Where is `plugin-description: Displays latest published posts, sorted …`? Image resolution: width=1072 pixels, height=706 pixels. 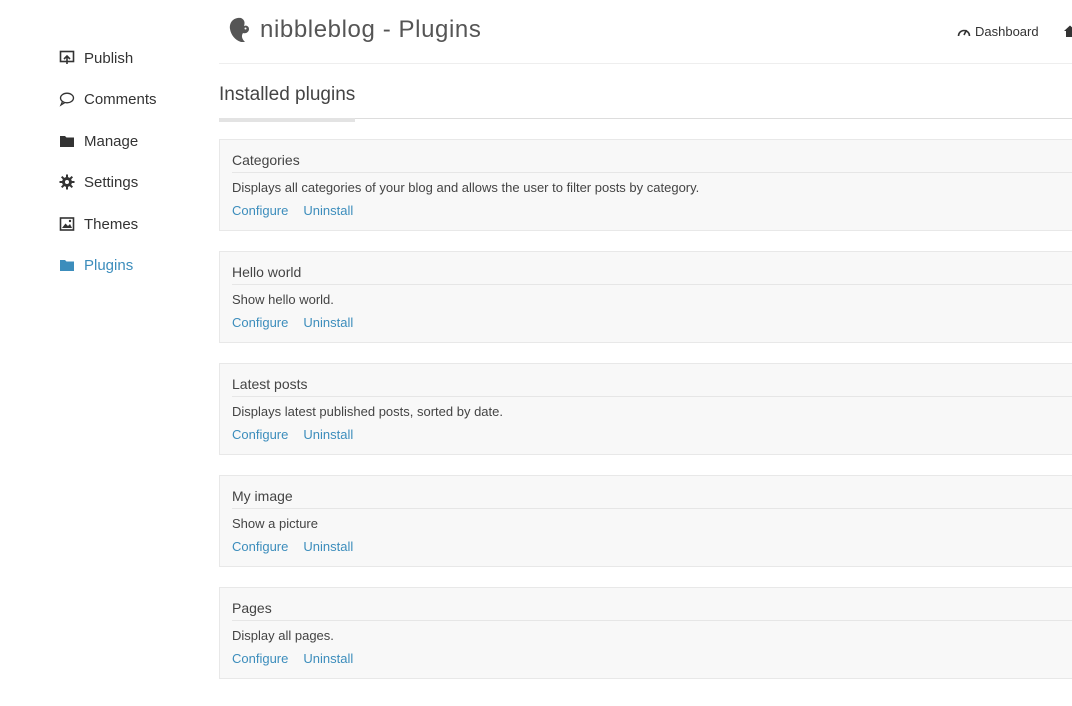
plugin-description: Displays latest published posts, sorted … is located at coordinates (367, 411).